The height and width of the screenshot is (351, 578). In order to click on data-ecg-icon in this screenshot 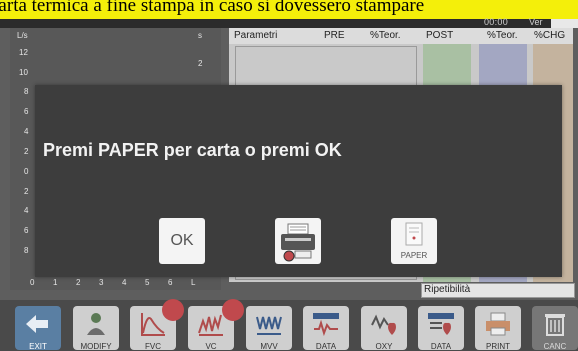, I will do `click(326, 325)`.